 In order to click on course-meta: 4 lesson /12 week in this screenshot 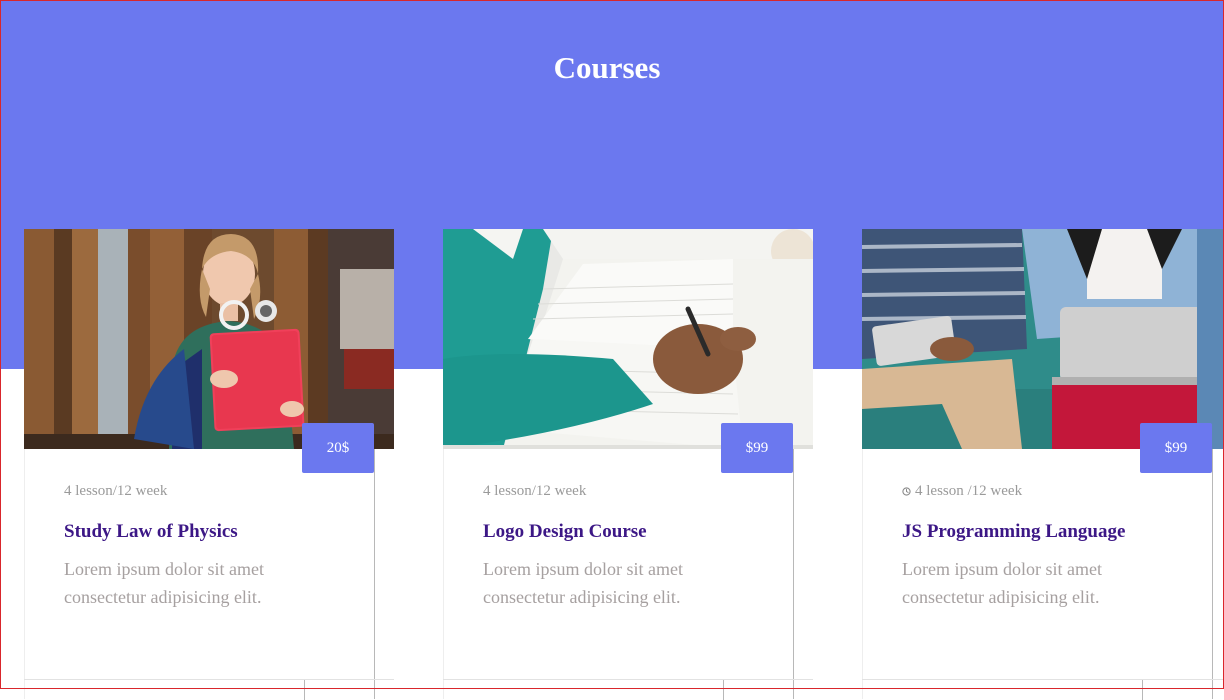, I will do `click(962, 491)`.